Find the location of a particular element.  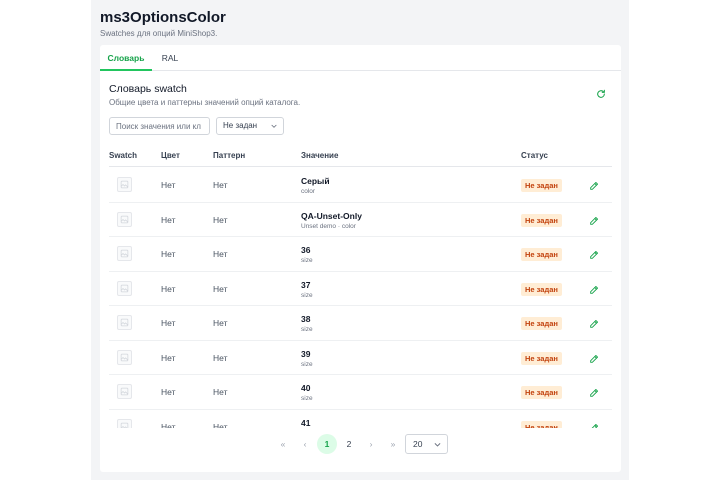

value-name: 37 is located at coordinates (306, 284).